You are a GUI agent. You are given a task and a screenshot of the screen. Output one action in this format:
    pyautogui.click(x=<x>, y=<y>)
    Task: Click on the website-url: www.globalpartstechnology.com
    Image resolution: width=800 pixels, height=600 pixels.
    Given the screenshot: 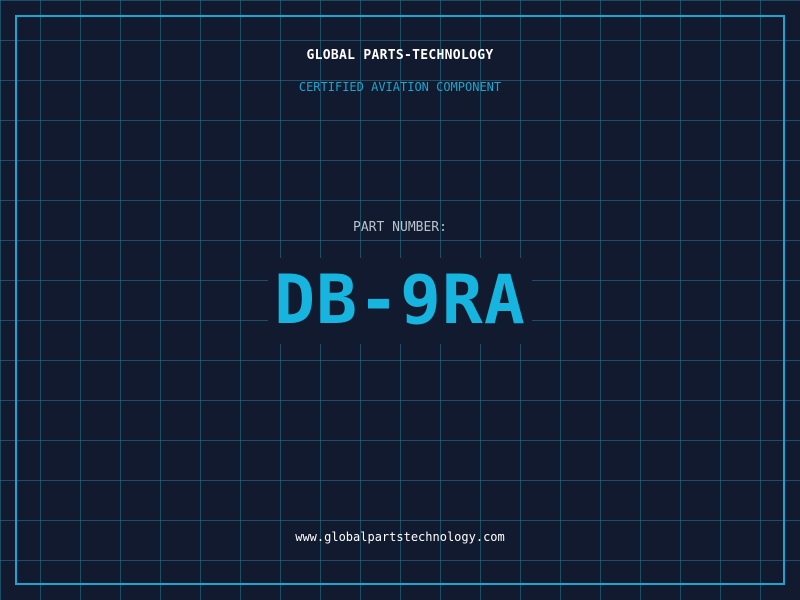 What is the action you would take?
    pyautogui.click(x=400, y=537)
    